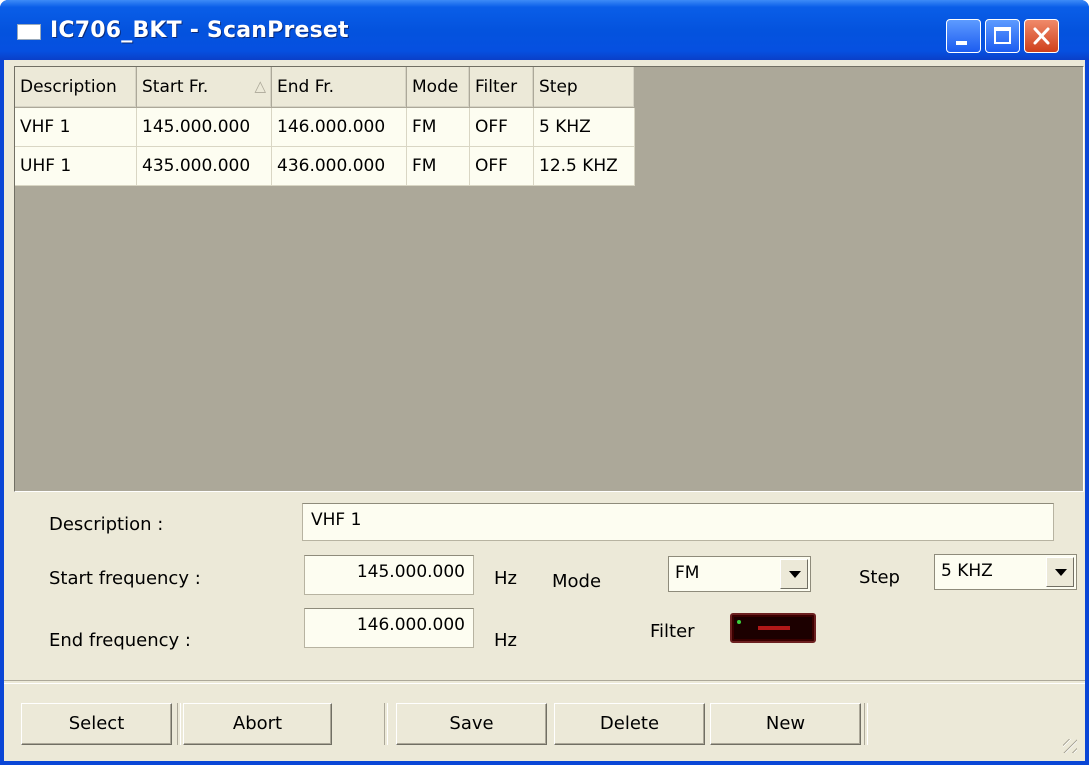 The image size is (1089, 765). Describe the element at coordinates (339, 166) in the screenshot. I see `cell-end: 436.000.000` at that location.